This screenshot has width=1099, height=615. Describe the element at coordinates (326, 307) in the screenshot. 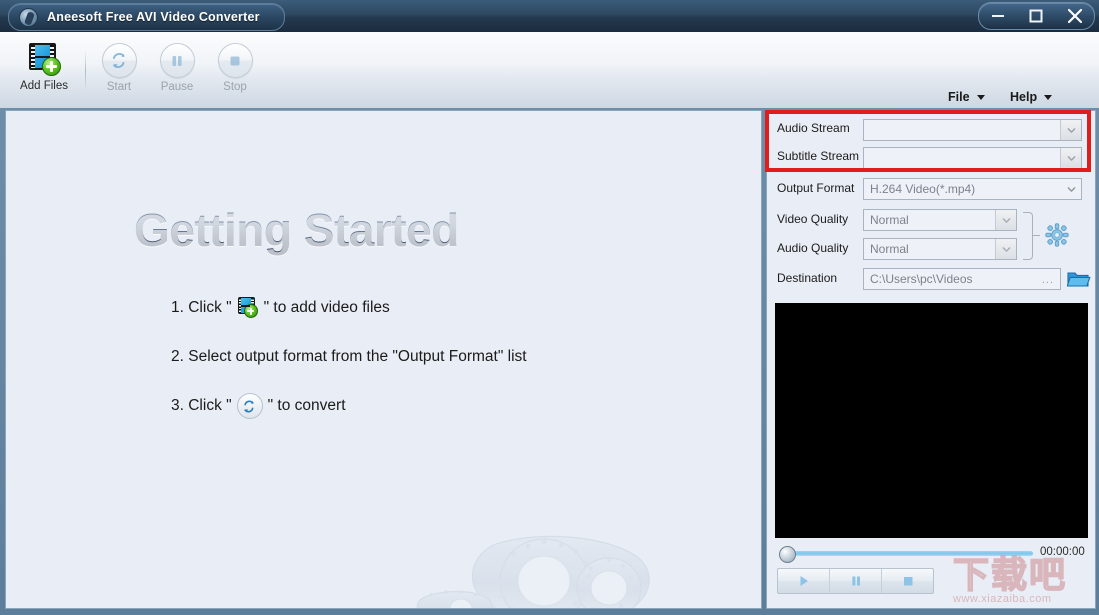

I see `step-1-suffix: " to add video files` at that location.